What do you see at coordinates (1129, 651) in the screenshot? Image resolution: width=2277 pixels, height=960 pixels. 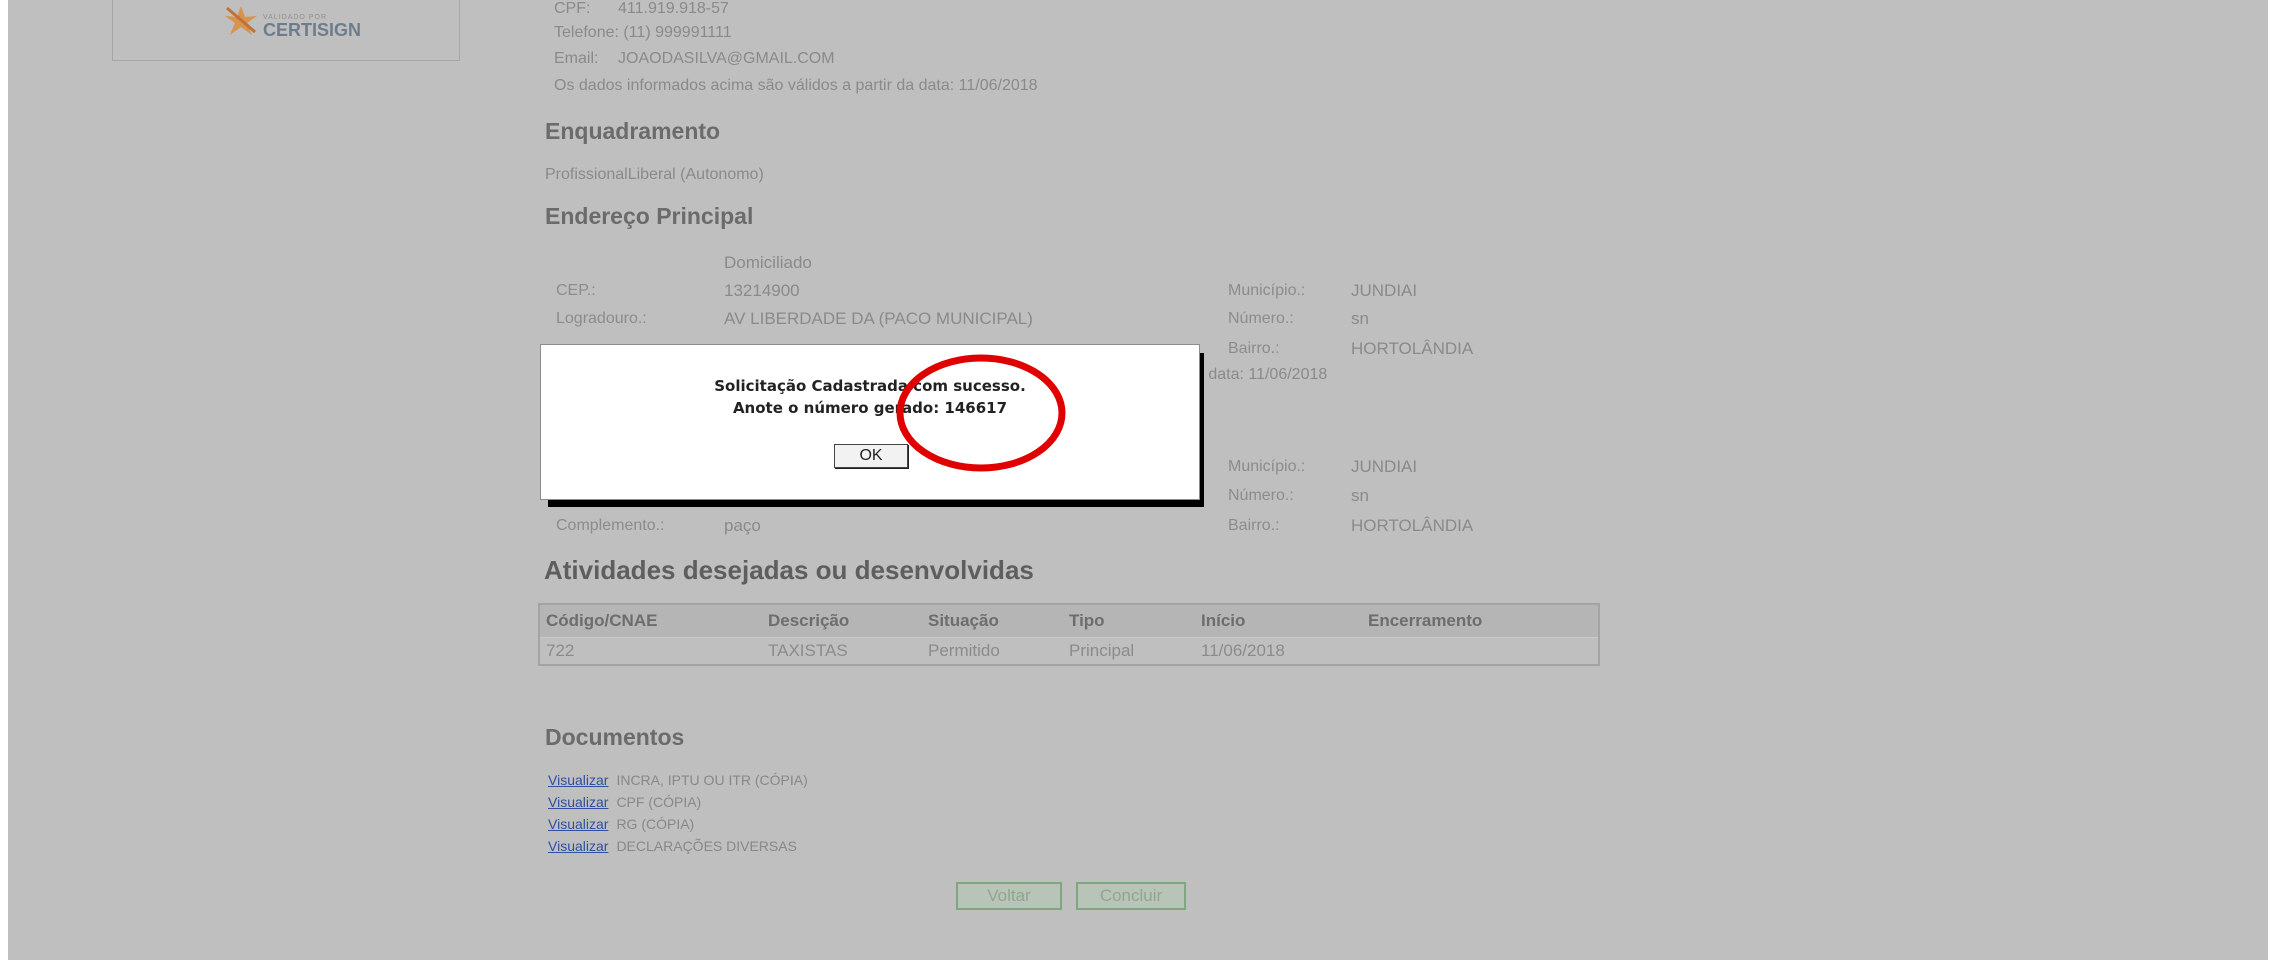 I see `table-cell: Principal` at bounding box center [1129, 651].